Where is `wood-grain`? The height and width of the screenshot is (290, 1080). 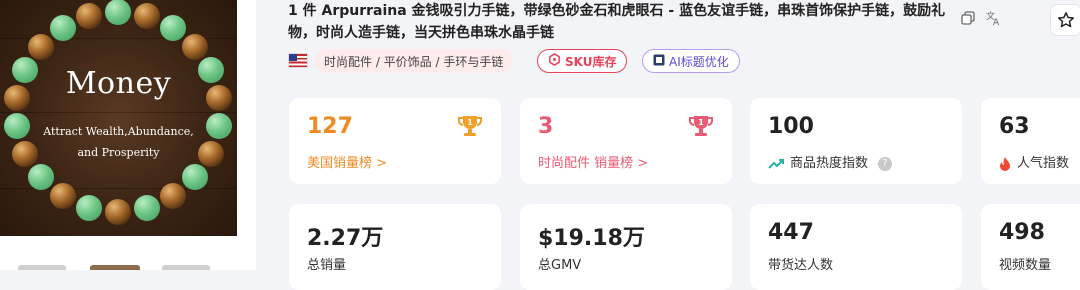 wood-grain is located at coordinates (118, 112).